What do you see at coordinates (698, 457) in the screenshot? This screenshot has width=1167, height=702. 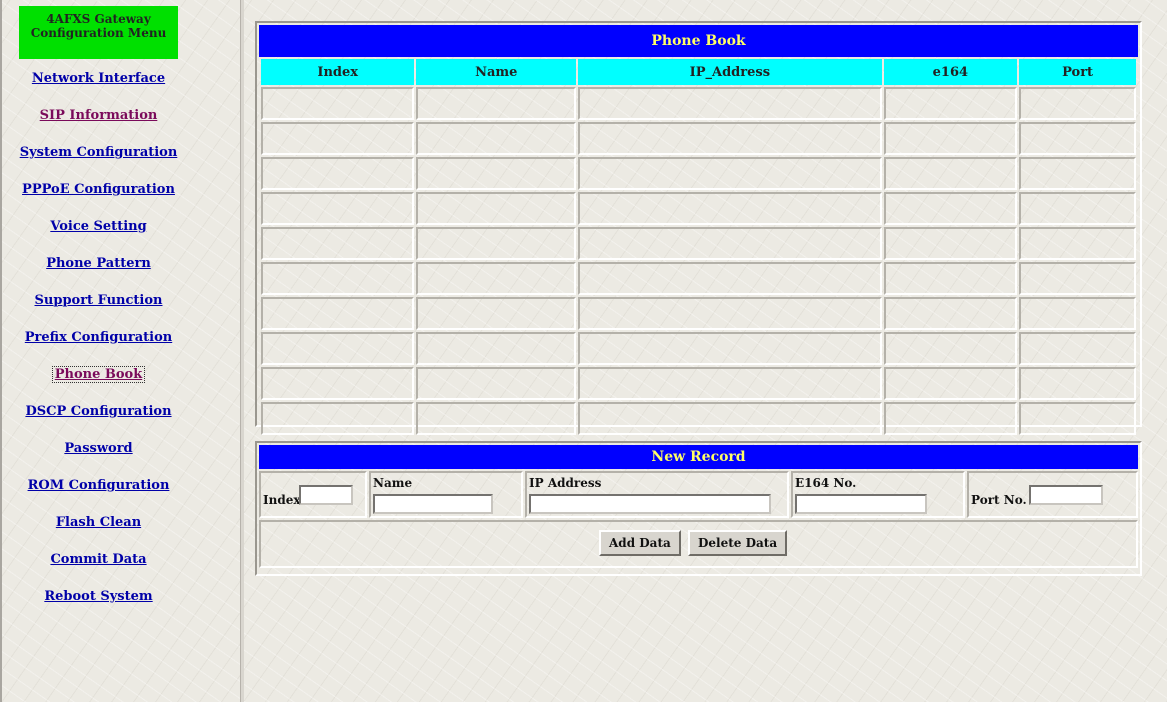 I see `new-record-title: New Record` at bounding box center [698, 457].